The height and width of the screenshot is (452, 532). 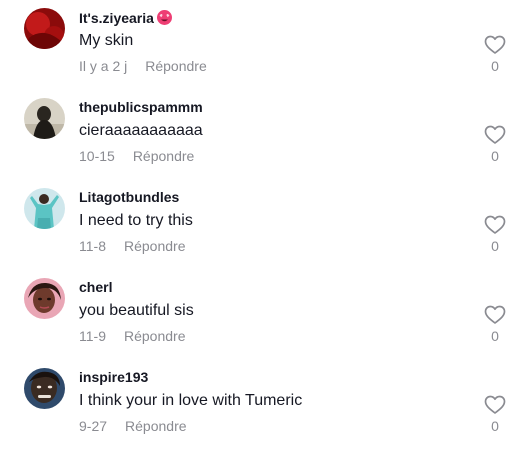 I want to click on comment-meta: 10-15 Répondre, so click(x=136, y=156).